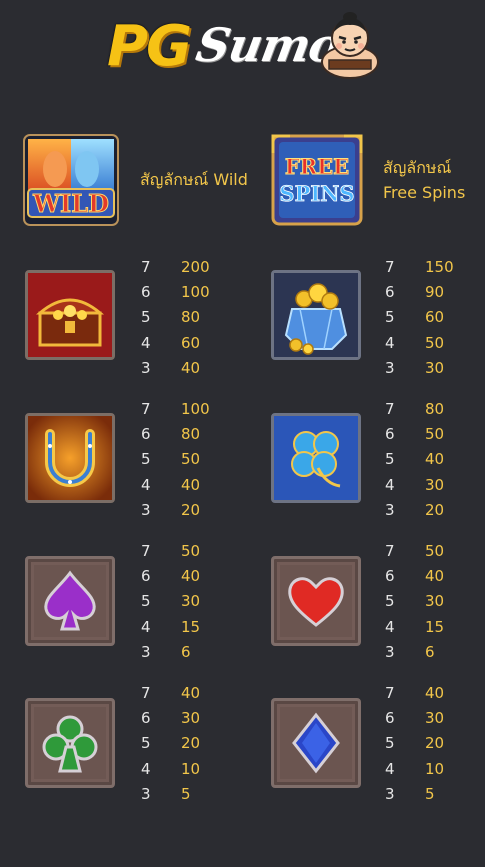 The width and height of the screenshot is (485, 867). What do you see at coordinates (186, 409) in the screenshot?
I see `pay-row: 7 100` at bounding box center [186, 409].